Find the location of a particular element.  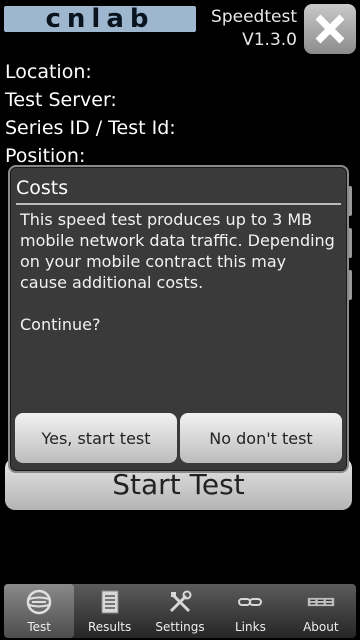

bottom-tab-bar: Test Results Settings Links About is located at coordinates (180, 611).